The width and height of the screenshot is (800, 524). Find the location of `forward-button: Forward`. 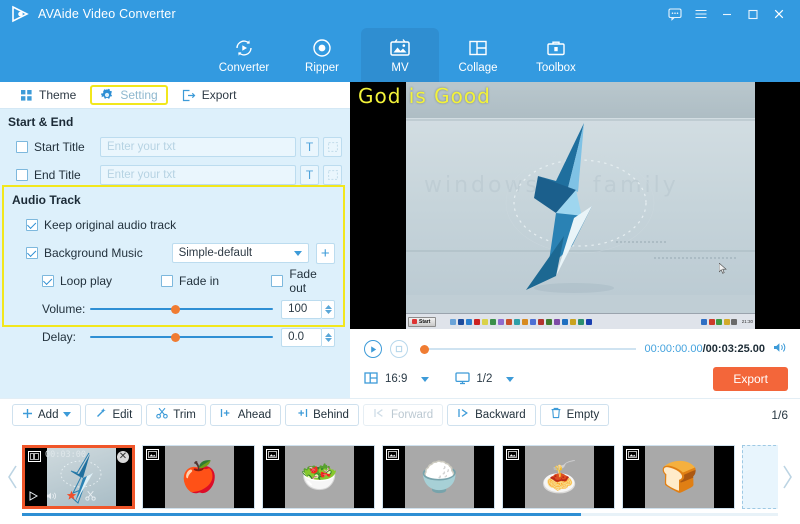

forward-button: Forward is located at coordinates (403, 414).